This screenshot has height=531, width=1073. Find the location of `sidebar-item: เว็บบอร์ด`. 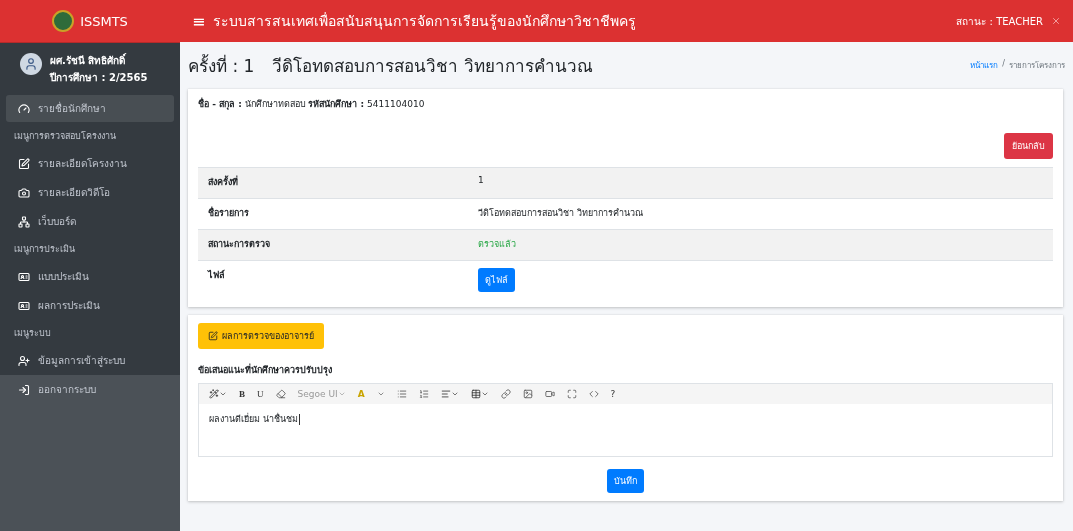

sidebar-item: เว็บบอร์ด is located at coordinates (90, 221).